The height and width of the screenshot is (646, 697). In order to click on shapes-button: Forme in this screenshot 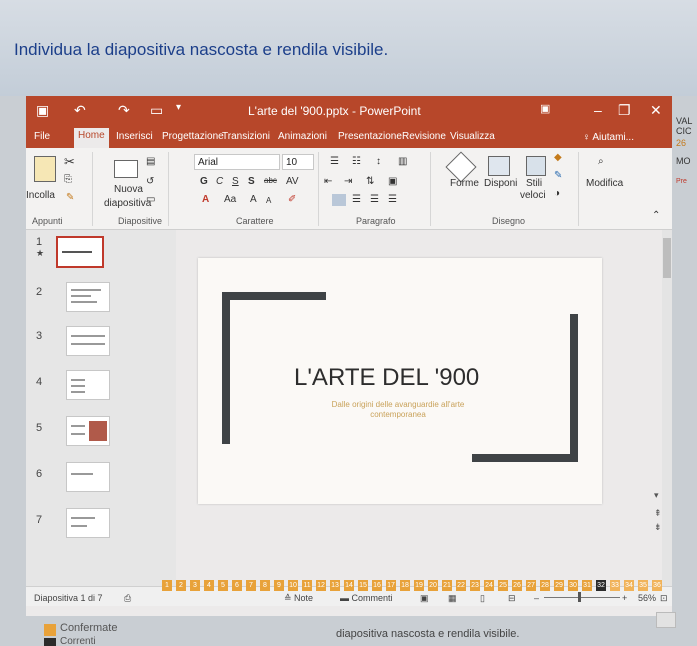, I will do `click(464, 183)`.